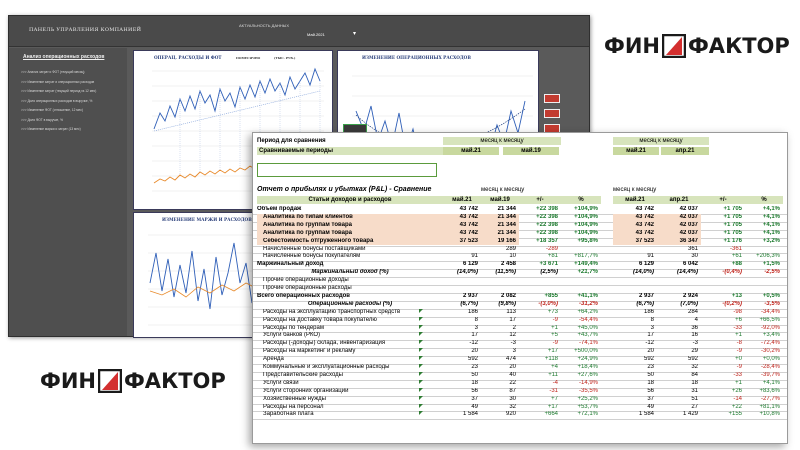 The image size is (800, 450). I want to click on table-cell: 8, so click(462, 321).